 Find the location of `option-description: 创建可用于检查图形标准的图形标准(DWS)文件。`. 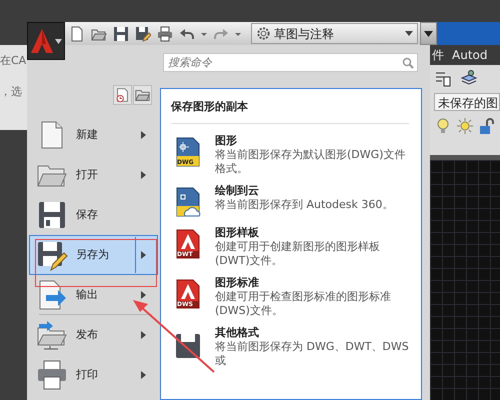

option-description: 创建可用于检查图形标准的图形标准(DWS)文件。 is located at coordinates (303, 304).